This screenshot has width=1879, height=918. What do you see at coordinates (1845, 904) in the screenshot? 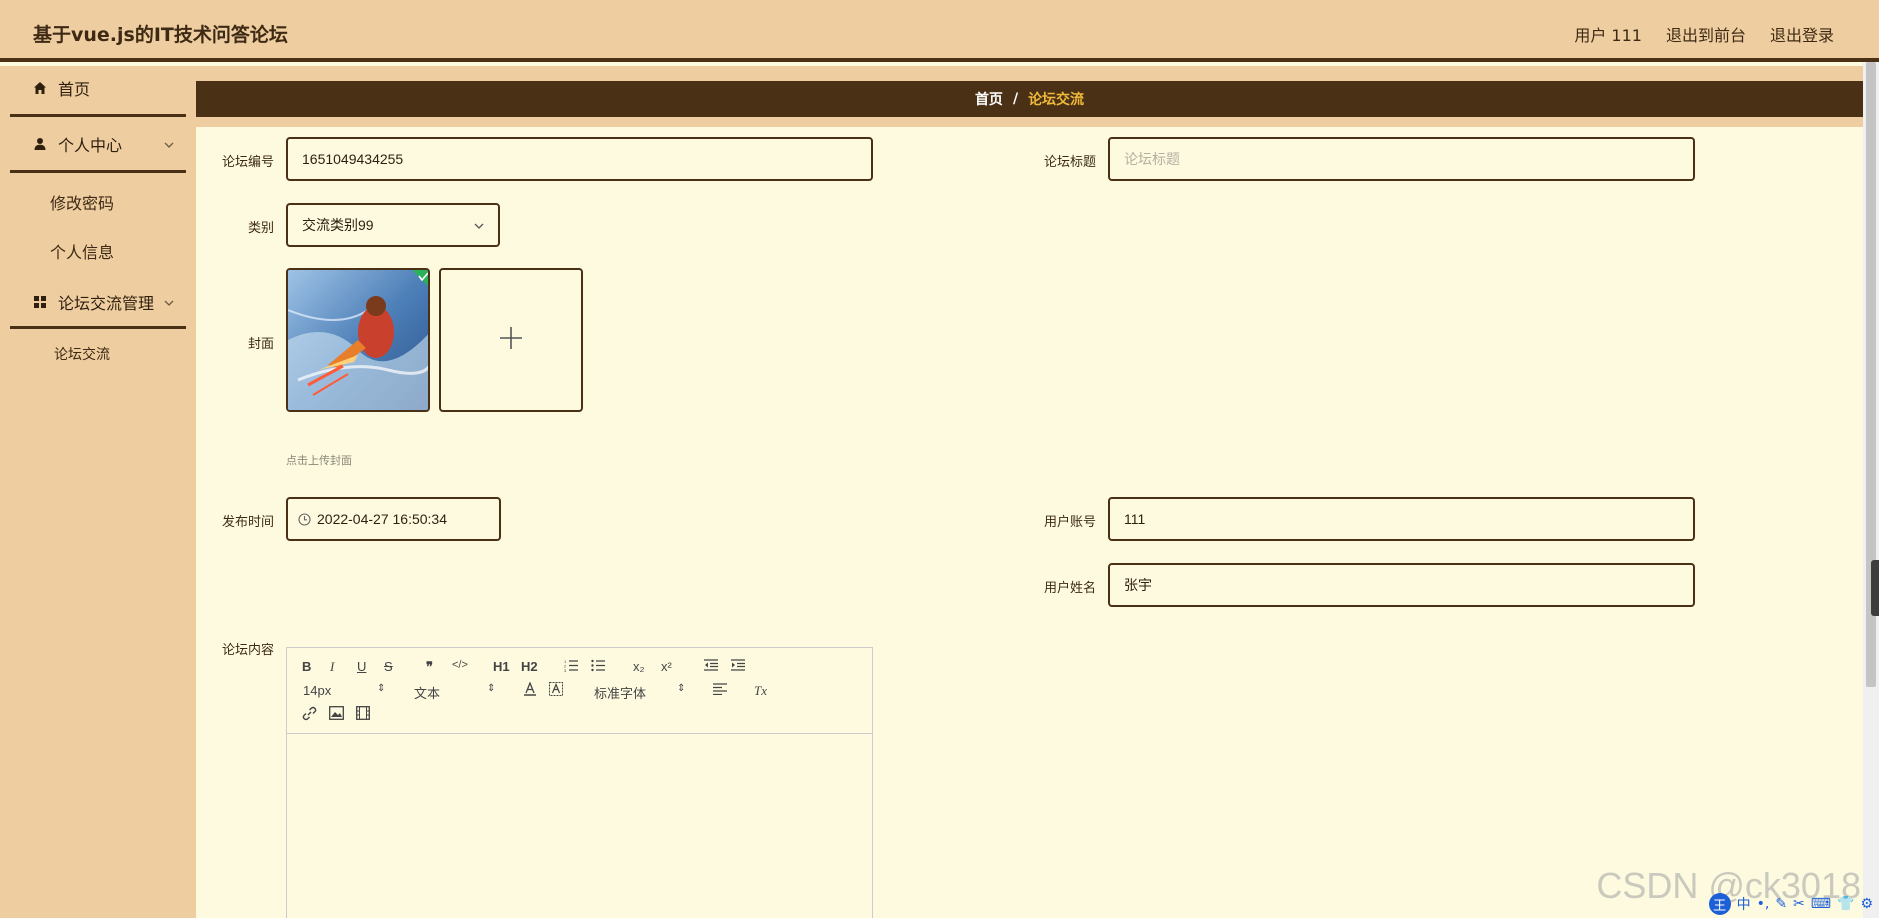
I see `shirt-icon: 👕` at bounding box center [1845, 904].